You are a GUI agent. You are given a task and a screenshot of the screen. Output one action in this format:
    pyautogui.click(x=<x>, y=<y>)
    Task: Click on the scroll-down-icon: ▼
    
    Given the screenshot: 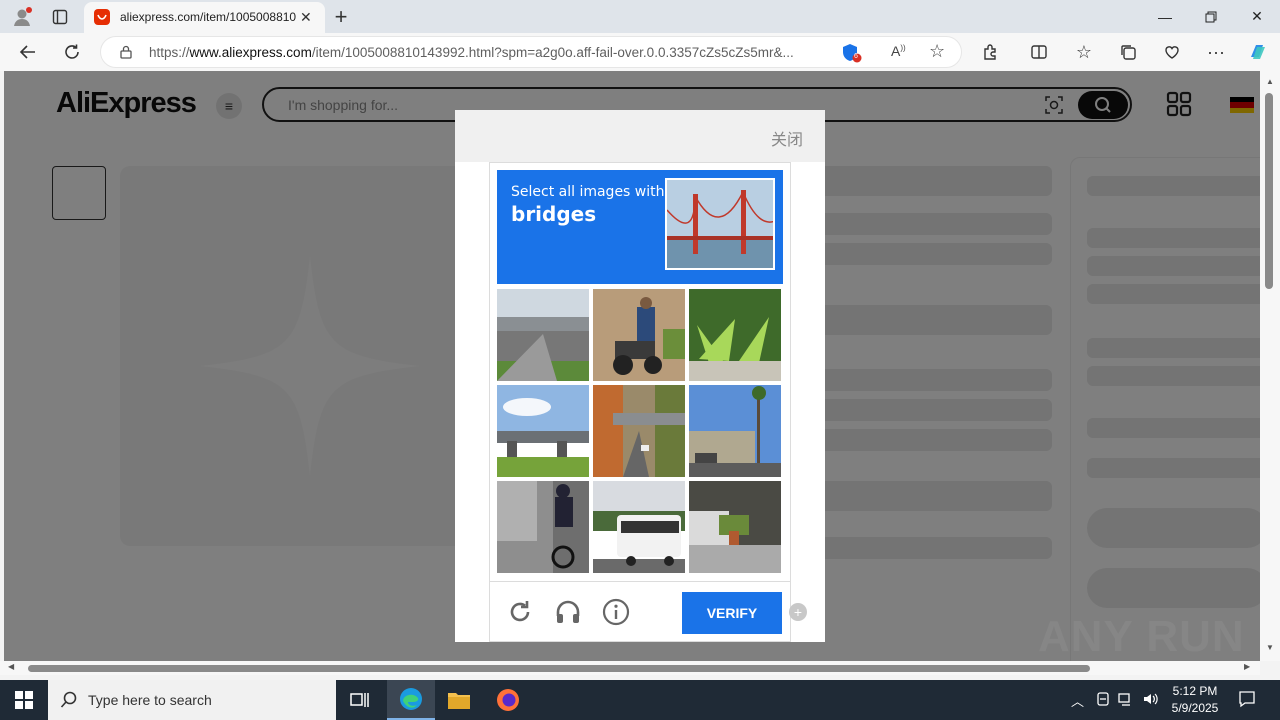 What is the action you would take?
    pyautogui.click(x=1270, y=647)
    